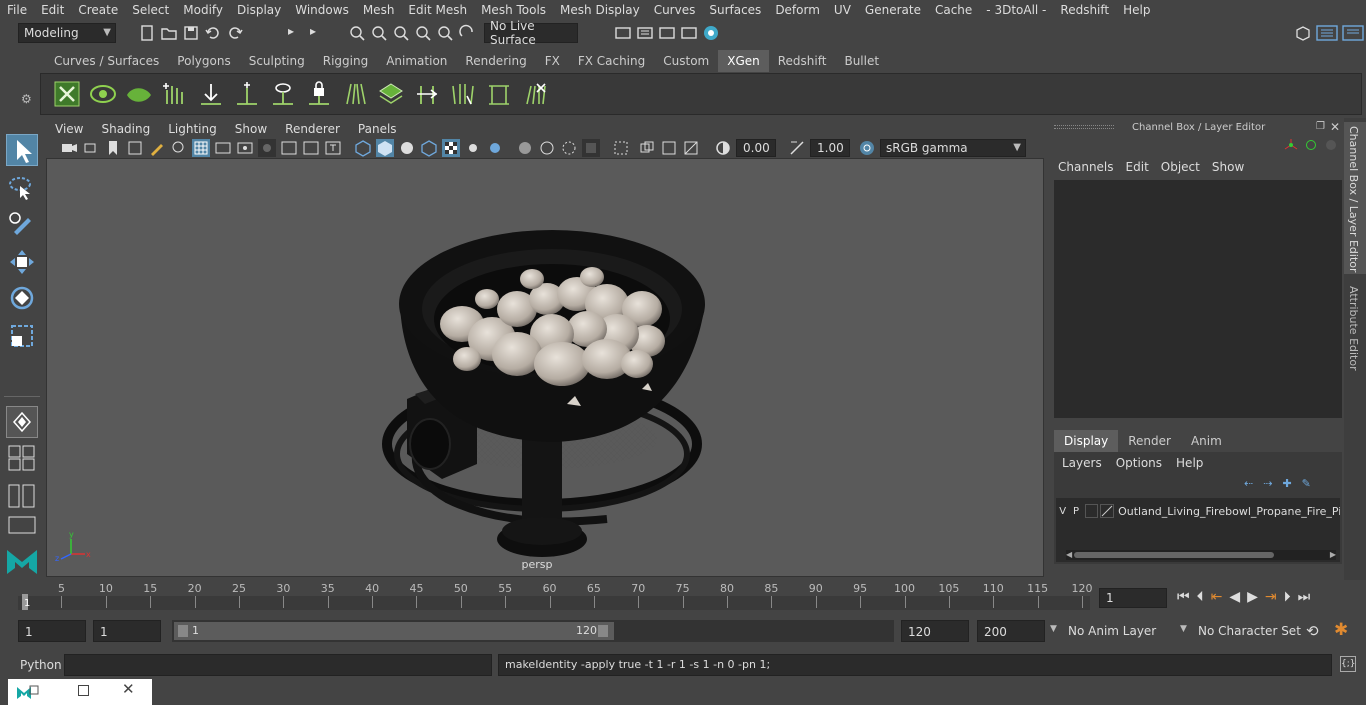  I want to click on minimized-window: ✕, so click(80, 692).